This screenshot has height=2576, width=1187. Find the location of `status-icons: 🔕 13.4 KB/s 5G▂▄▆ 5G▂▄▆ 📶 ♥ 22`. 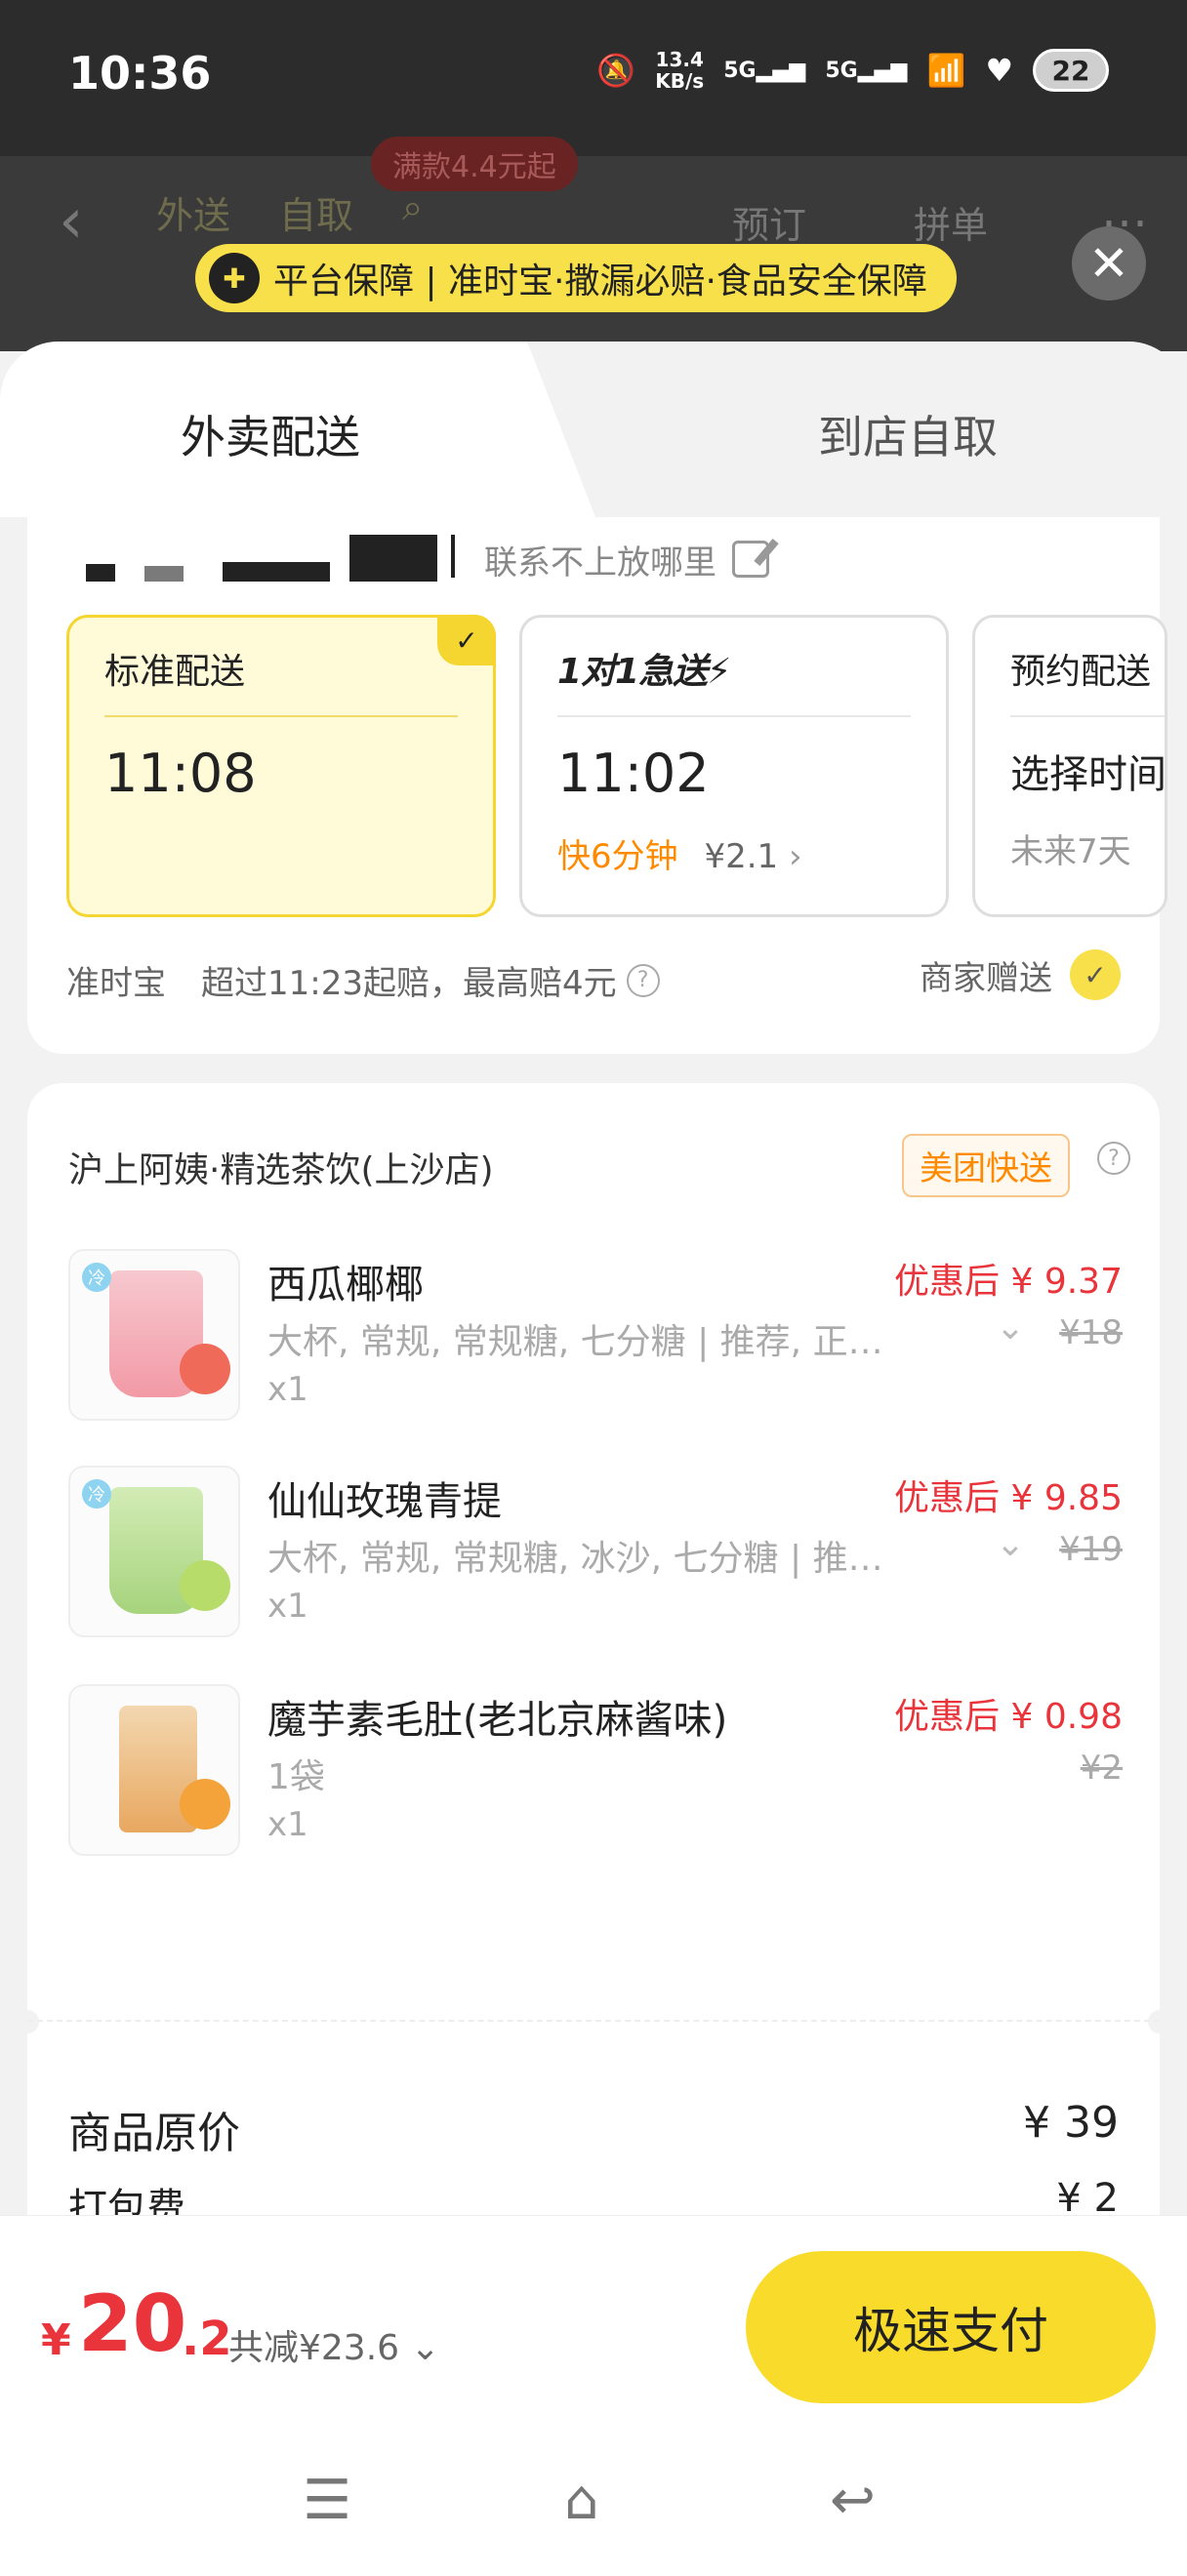

status-icons: 🔕 13.4 KB/s 5G▂▄▆ 5G▂▄▆ 📶 ♥ 22 is located at coordinates (852, 70).